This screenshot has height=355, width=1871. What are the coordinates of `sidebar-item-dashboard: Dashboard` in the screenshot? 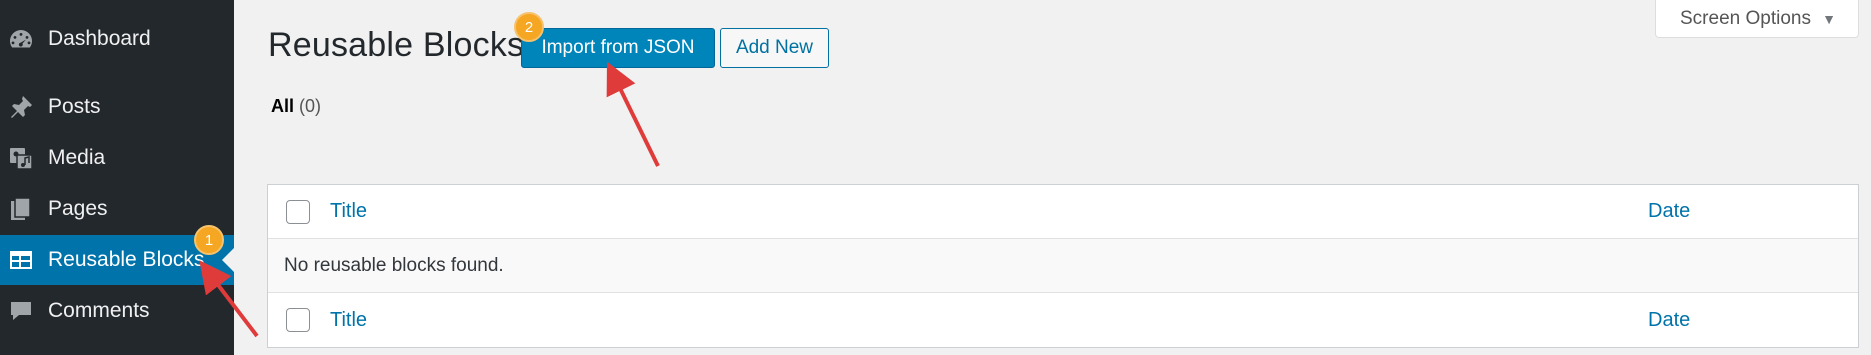 It's located at (117, 39).